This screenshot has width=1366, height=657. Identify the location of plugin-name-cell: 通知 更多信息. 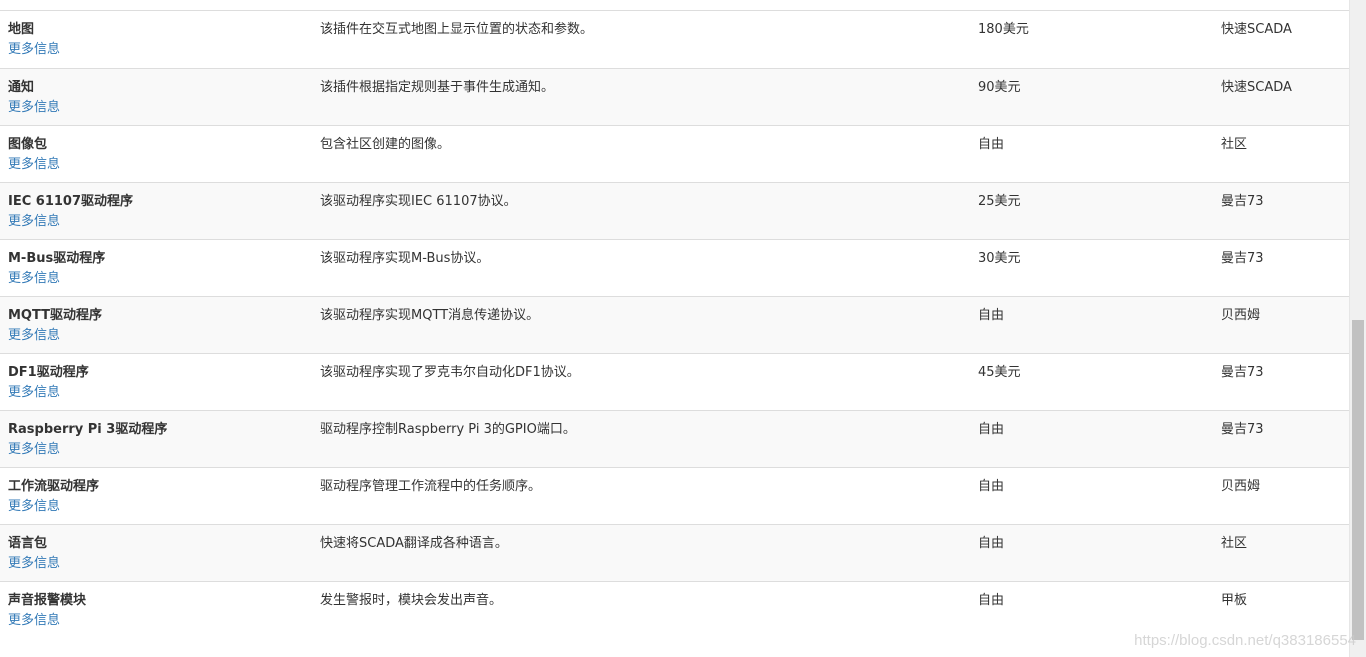
(156, 97).